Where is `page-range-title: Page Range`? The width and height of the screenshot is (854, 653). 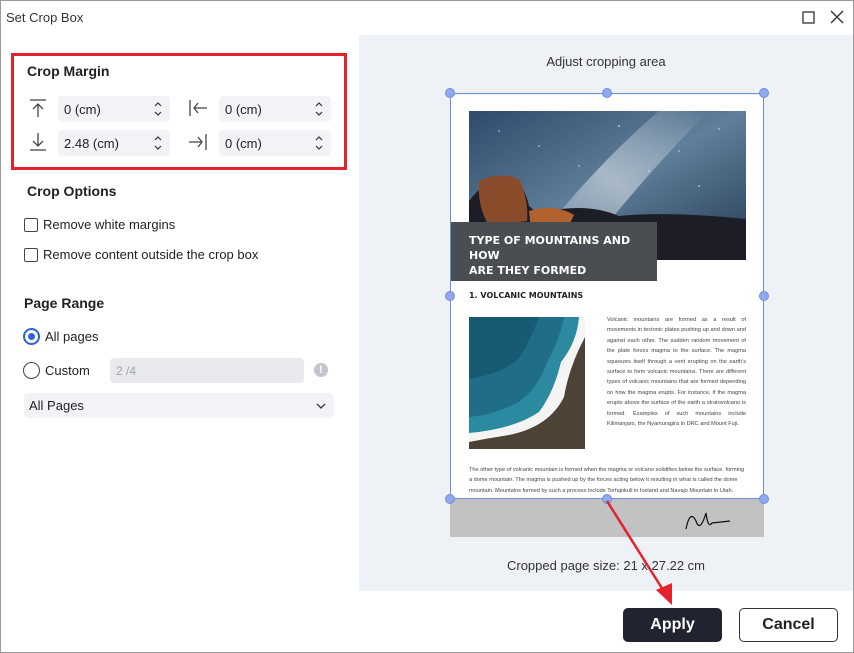
page-range-title: Page Range is located at coordinates (64, 303).